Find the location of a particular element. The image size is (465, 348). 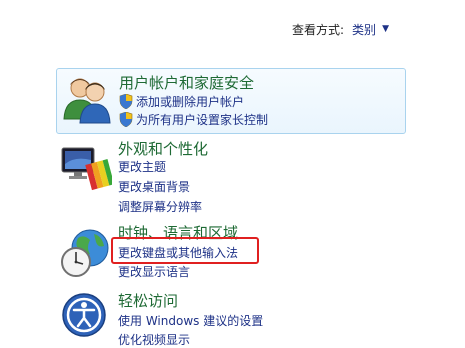

link-label: 添加或删除用户帐户 is located at coordinates (190, 102).